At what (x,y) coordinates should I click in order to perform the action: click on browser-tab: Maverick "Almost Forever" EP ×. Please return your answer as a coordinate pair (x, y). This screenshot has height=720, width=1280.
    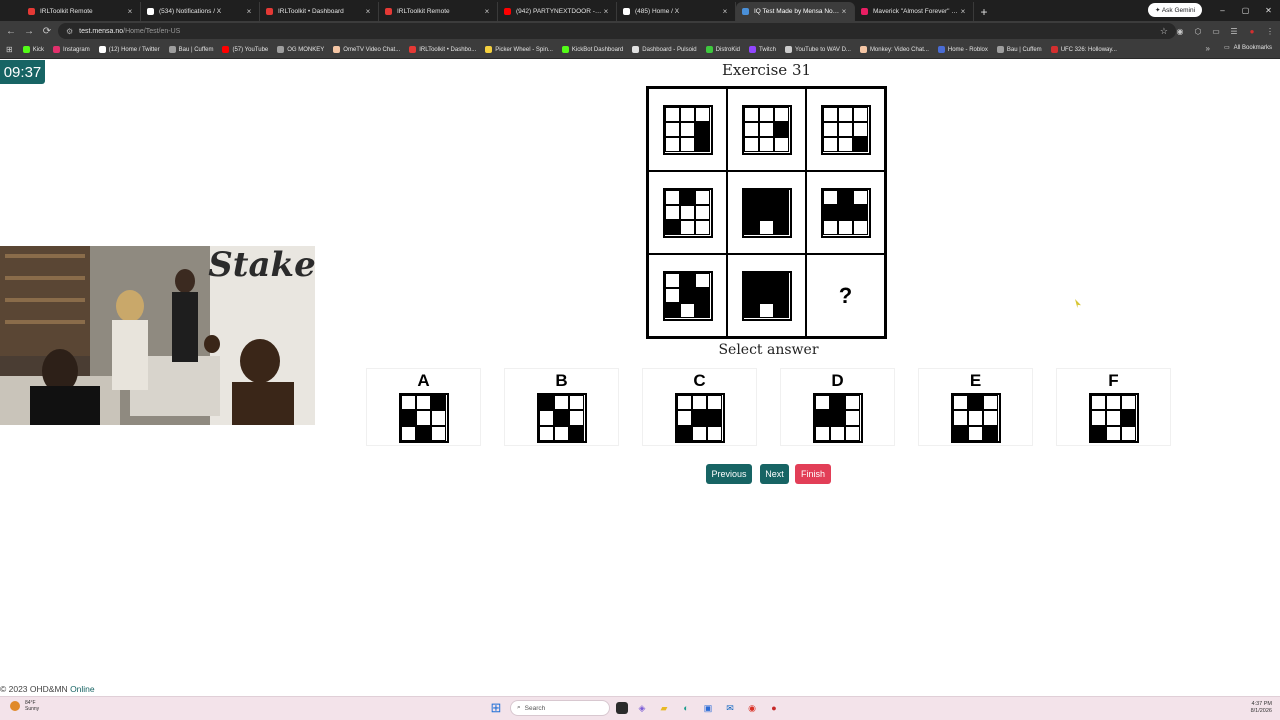
    Looking at the image, I should click on (914, 11).